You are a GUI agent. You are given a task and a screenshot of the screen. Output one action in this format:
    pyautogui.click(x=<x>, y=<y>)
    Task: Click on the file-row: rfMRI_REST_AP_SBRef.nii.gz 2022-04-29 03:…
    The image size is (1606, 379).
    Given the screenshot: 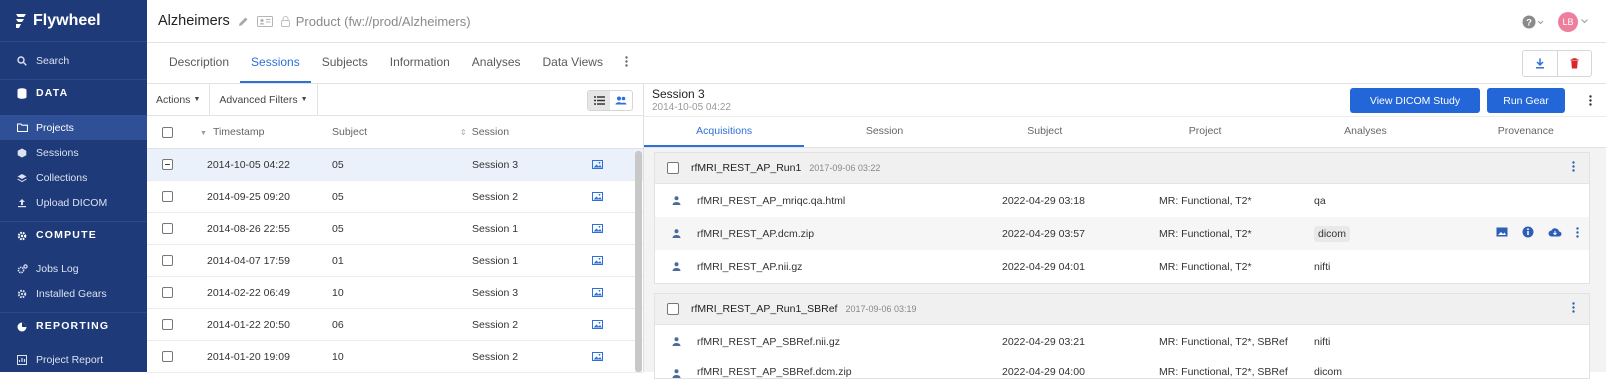 What is the action you would take?
    pyautogui.click(x=1122, y=341)
    